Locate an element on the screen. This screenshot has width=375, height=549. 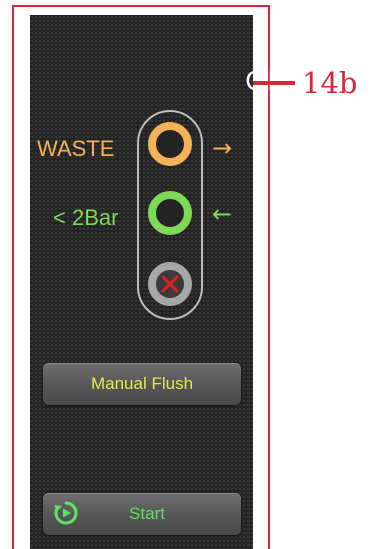
start-button: Start is located at coordinates (142, 514).